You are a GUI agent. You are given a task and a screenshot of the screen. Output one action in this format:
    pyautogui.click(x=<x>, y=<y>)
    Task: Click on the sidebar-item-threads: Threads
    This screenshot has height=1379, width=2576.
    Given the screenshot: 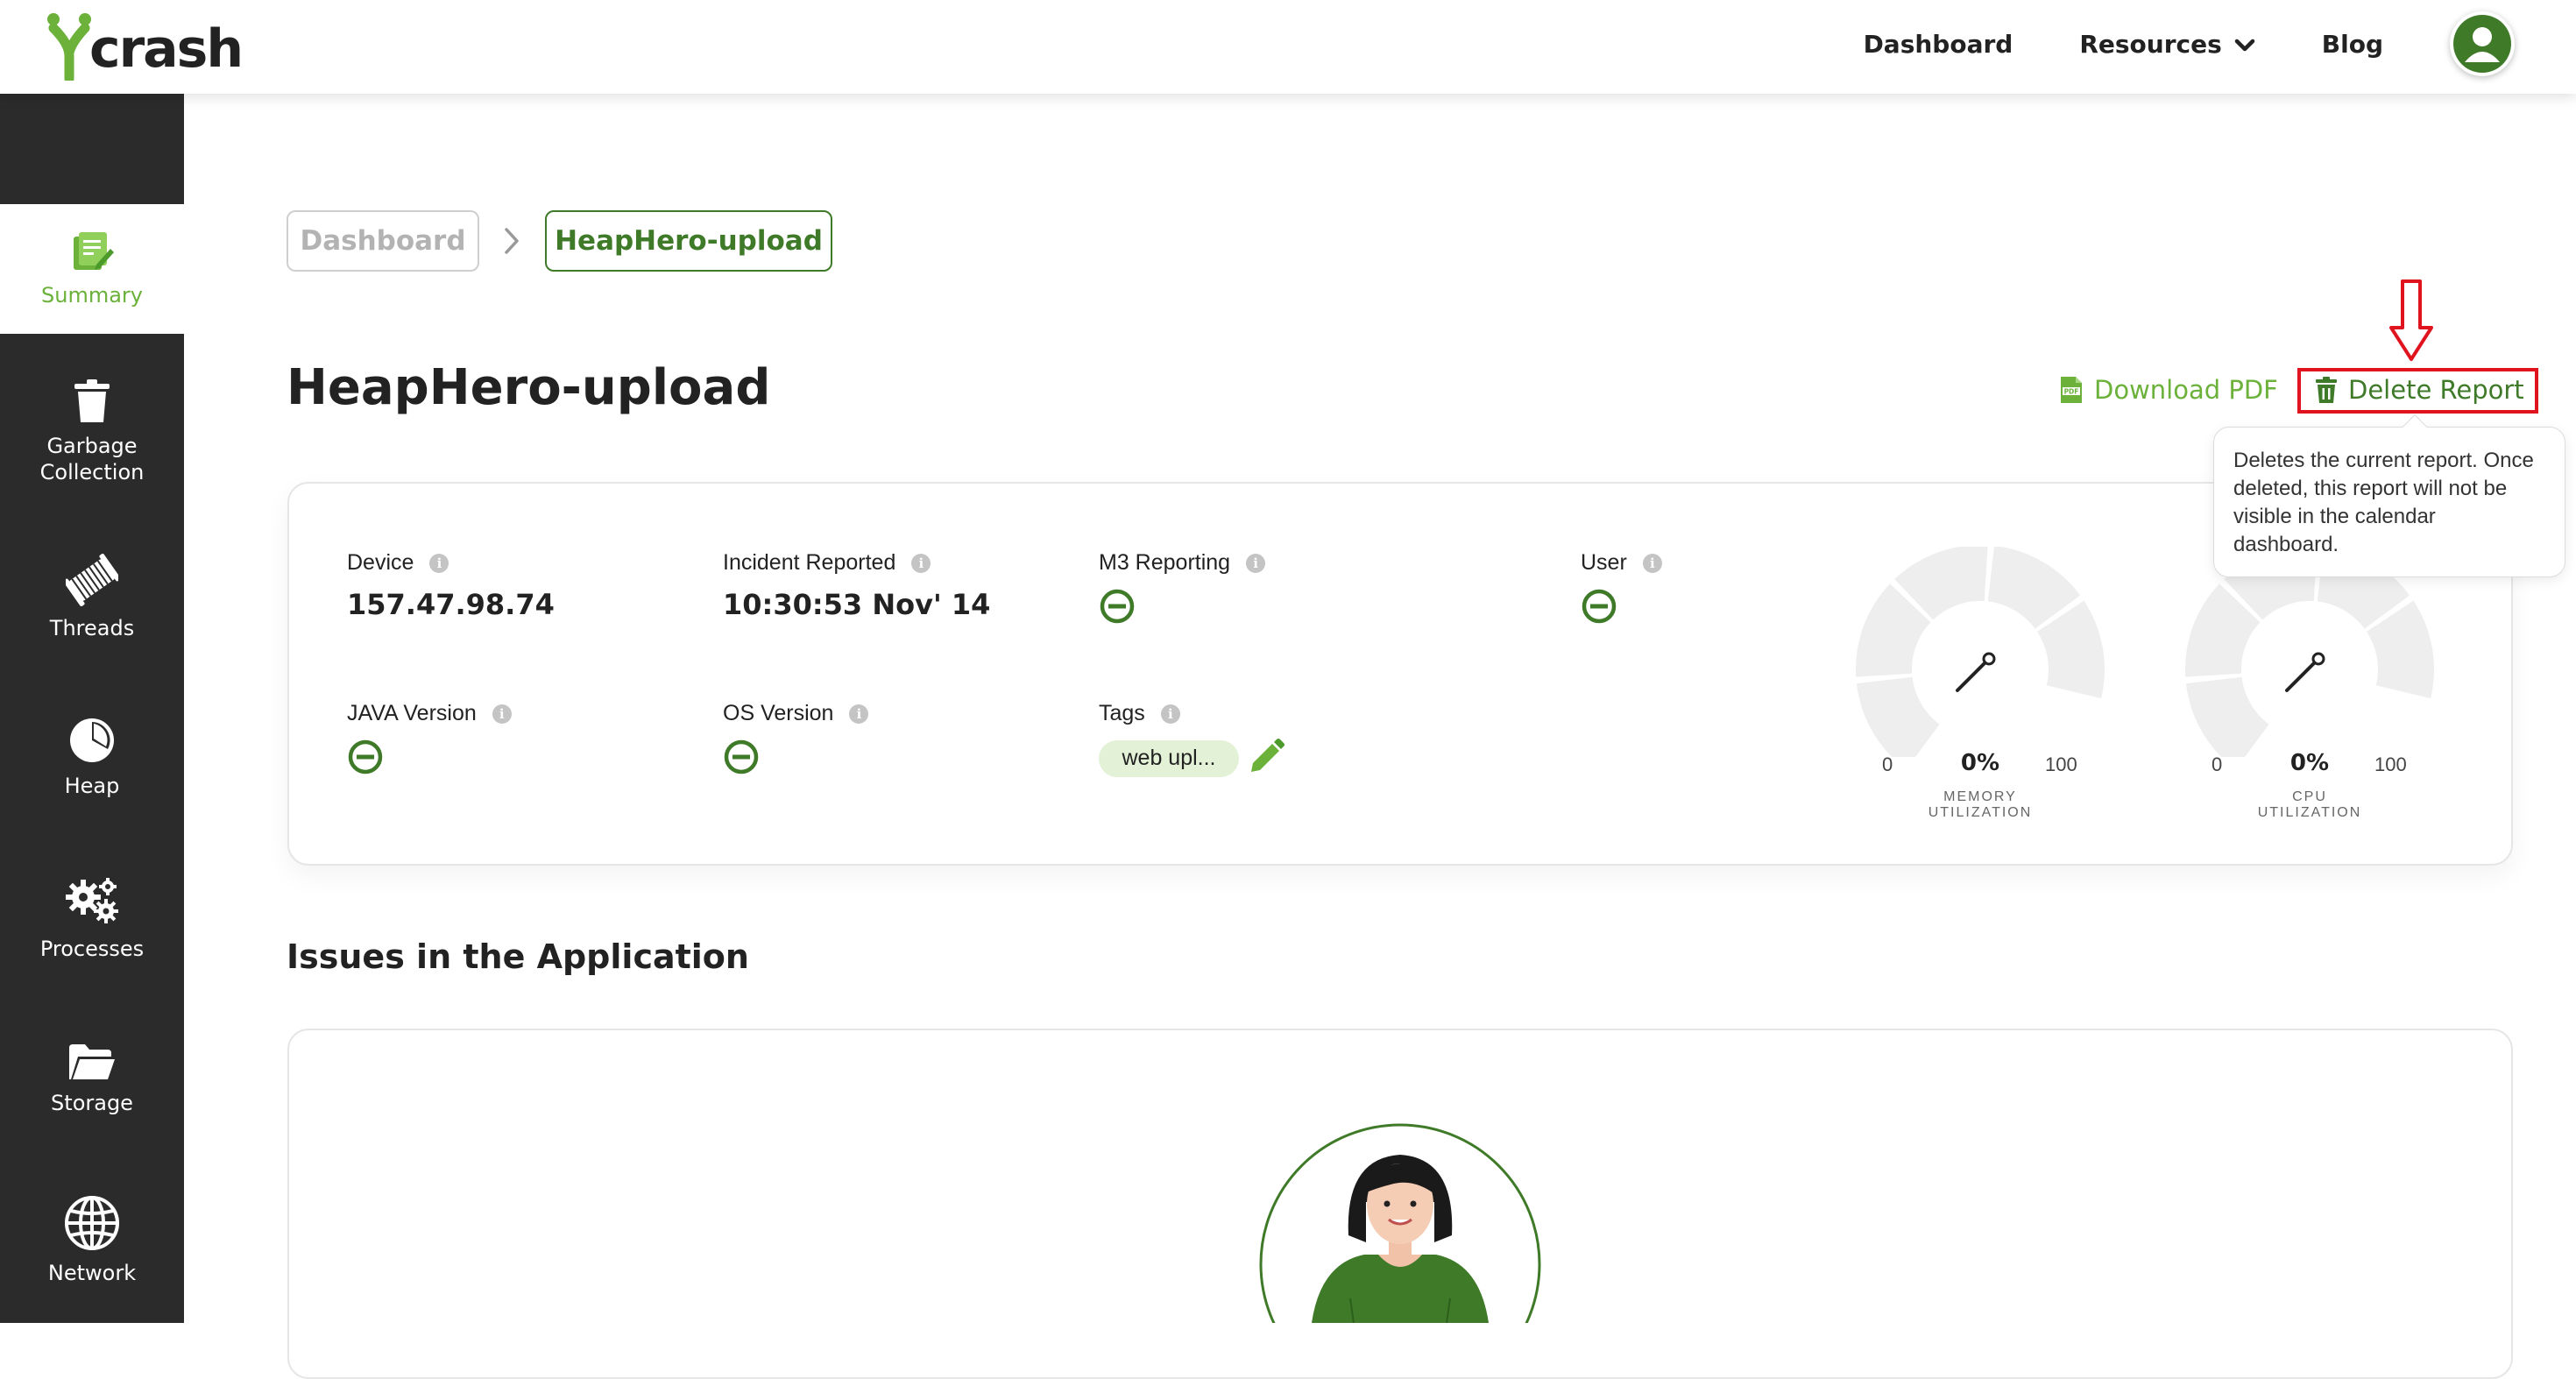 What is the action you would take?
    pyautogui.click(x=92, y=597)
    